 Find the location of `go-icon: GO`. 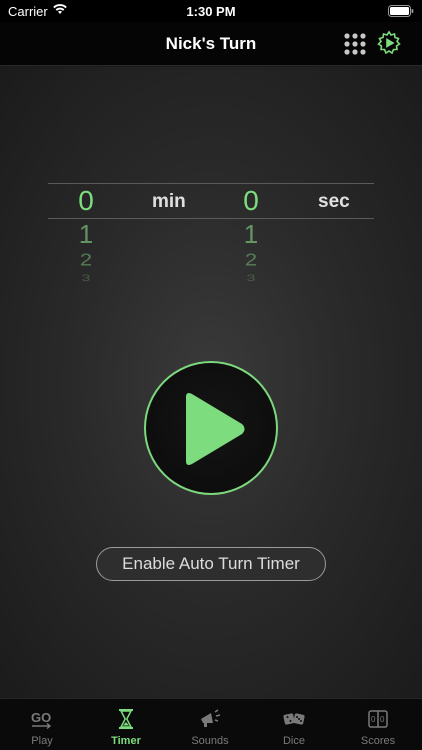

go-icon: GO is located at coordinates (41, 720).